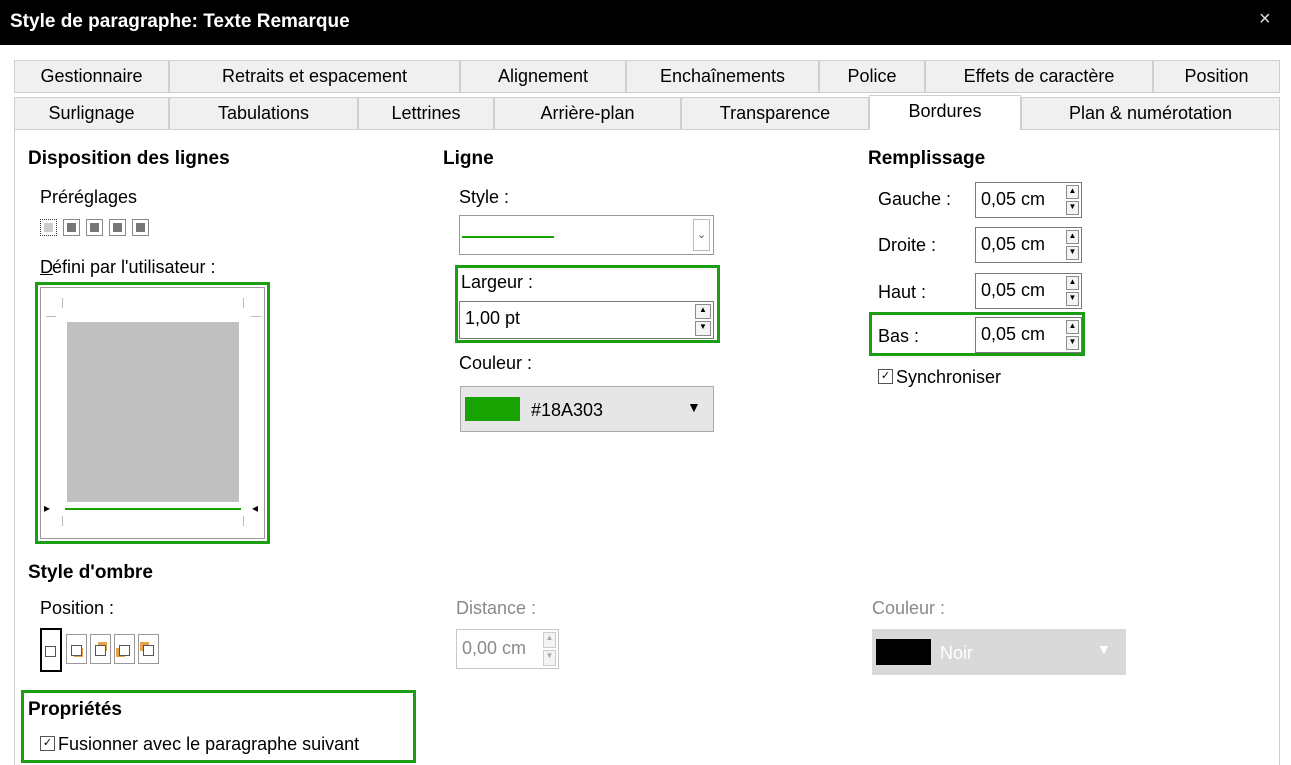 The width and height of the screenshot is (1291, 765). I want to click on padding-right-label: Droite :, so click(907, 245).